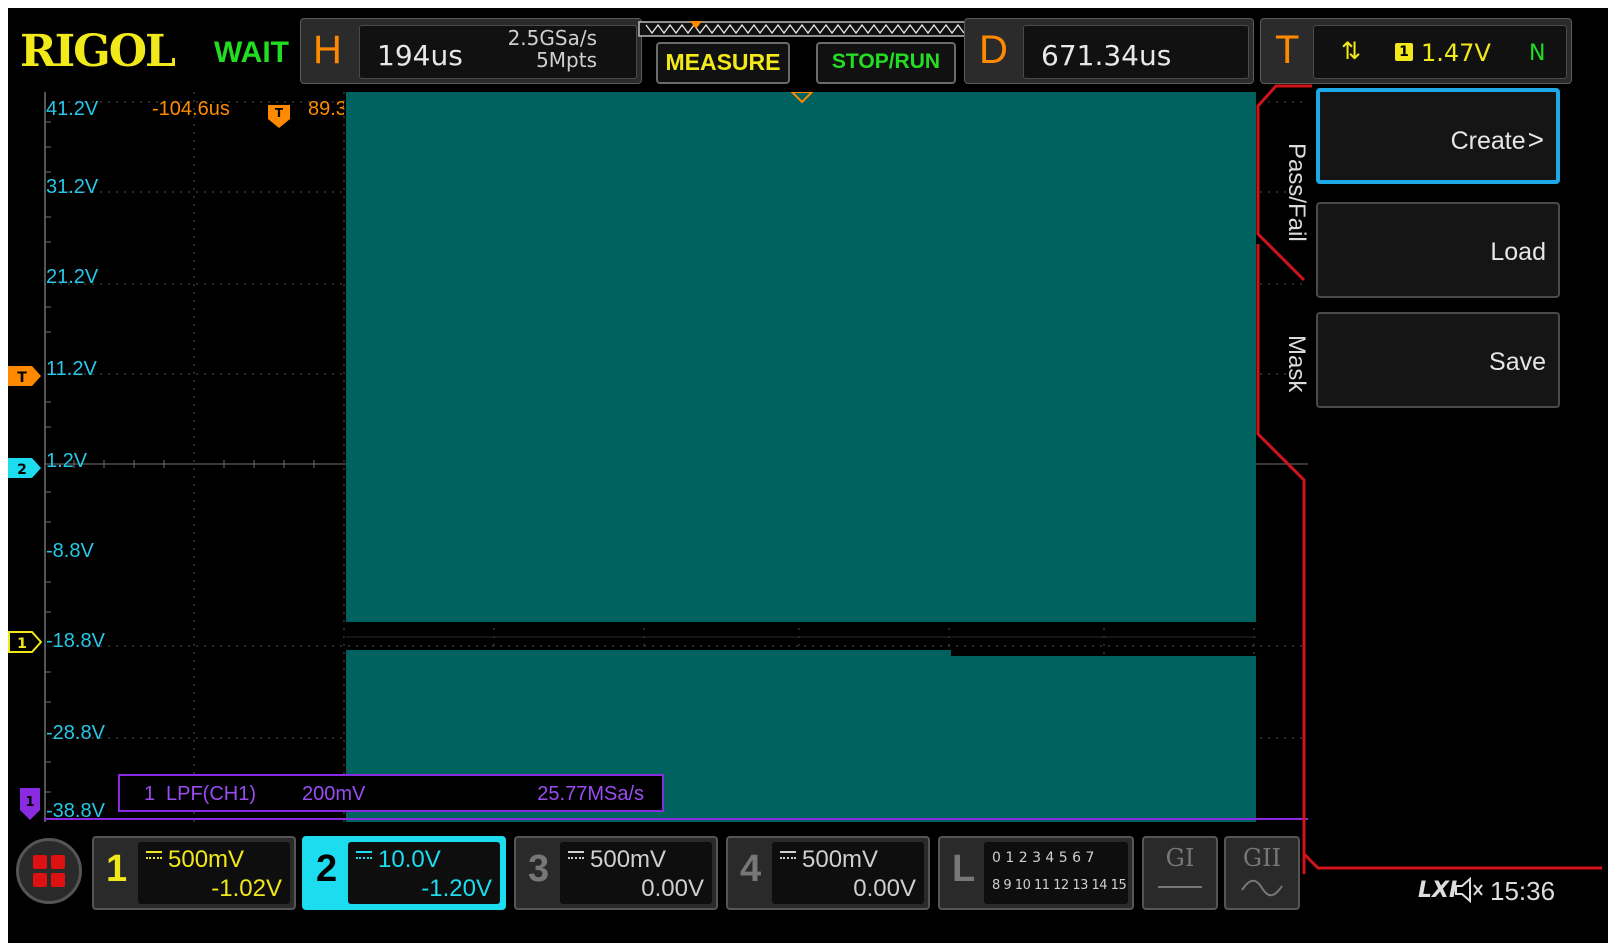 The height and width of the screenshot is (951, 1616). I want to click on channel-2-panel: 2 10.0V -1.20V, so click(404, 873).